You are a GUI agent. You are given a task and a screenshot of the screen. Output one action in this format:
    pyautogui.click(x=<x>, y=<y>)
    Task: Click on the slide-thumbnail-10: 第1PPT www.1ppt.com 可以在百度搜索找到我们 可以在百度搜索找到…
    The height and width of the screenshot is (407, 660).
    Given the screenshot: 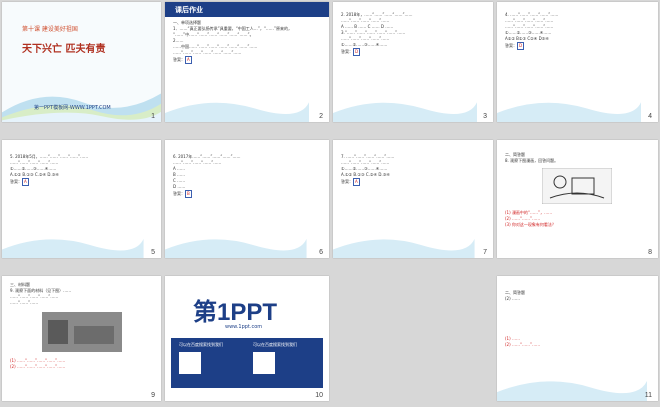 What is the action you would take?
    pyautogui.click(x=247, y=338)
    